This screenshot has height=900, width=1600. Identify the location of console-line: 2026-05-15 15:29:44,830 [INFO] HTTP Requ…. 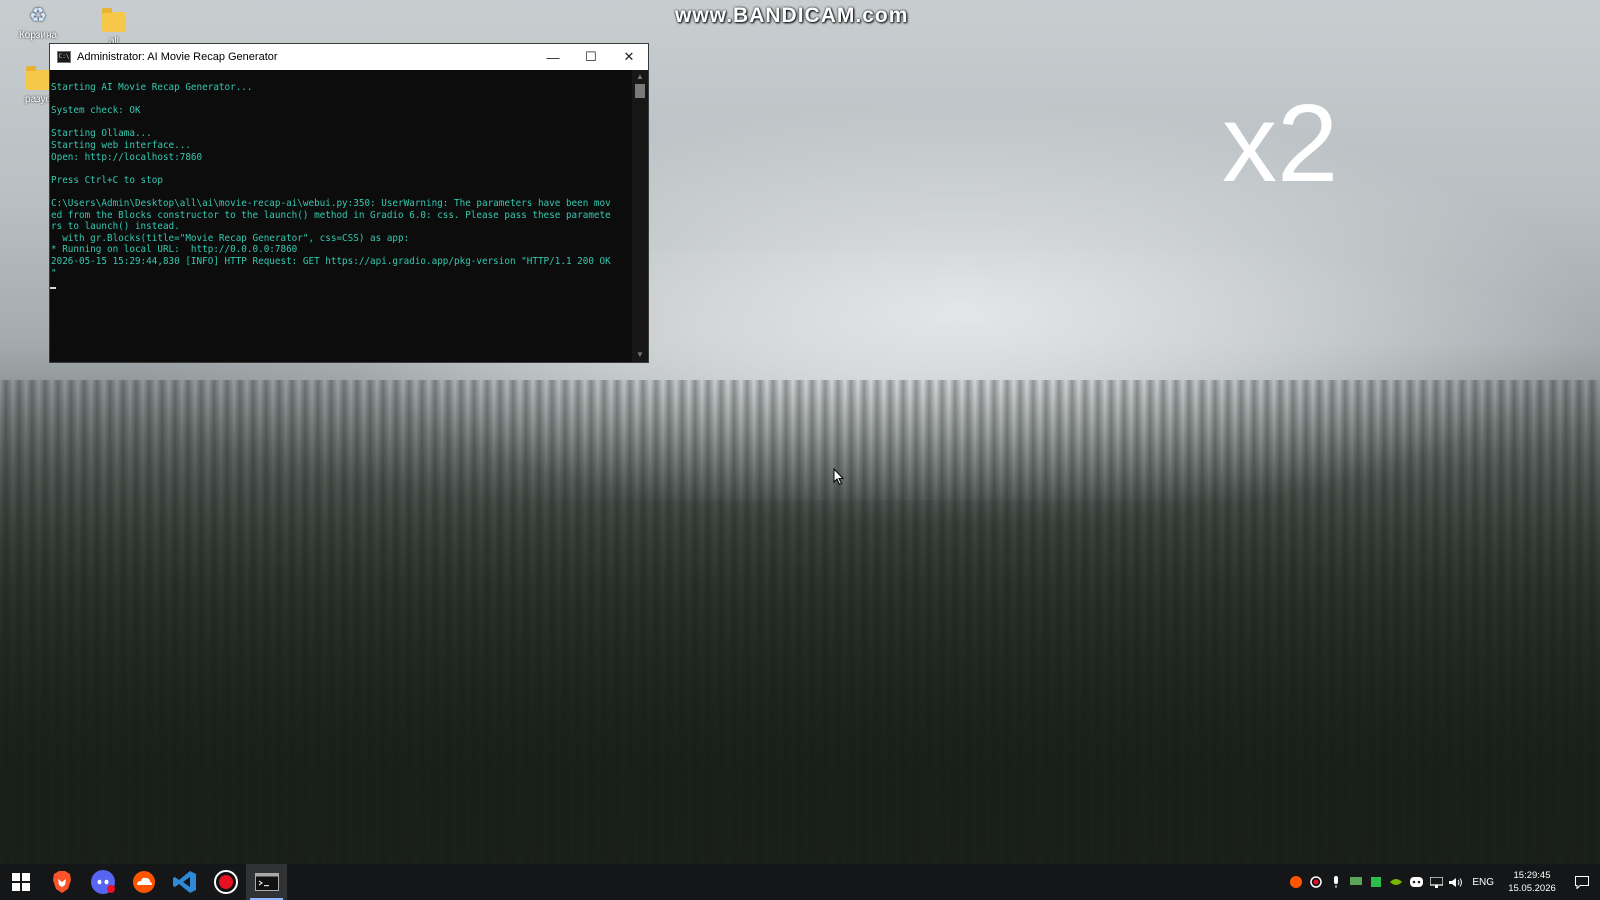
(331, 261).